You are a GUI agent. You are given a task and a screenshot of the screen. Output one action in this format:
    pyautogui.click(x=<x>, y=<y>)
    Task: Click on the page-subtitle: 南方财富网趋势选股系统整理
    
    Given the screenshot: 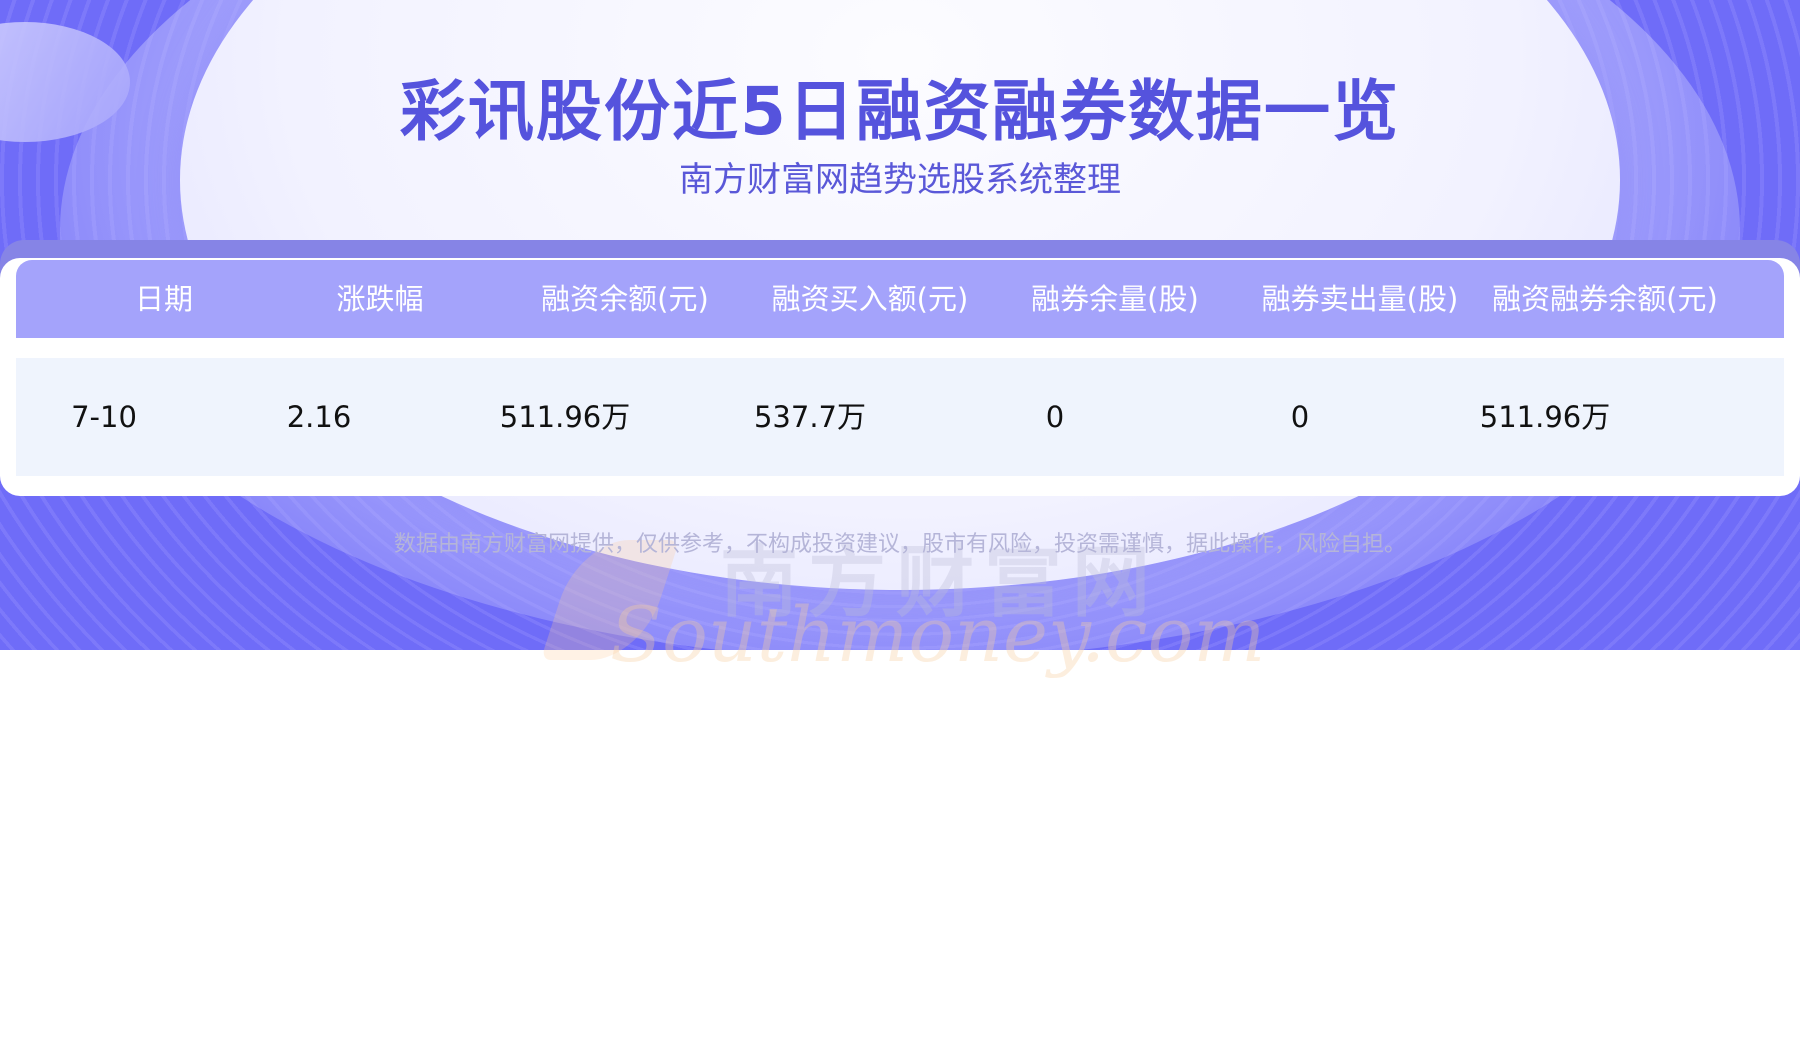 What is the action you would take?
    pyautogui.click(x=900, y=180)
    